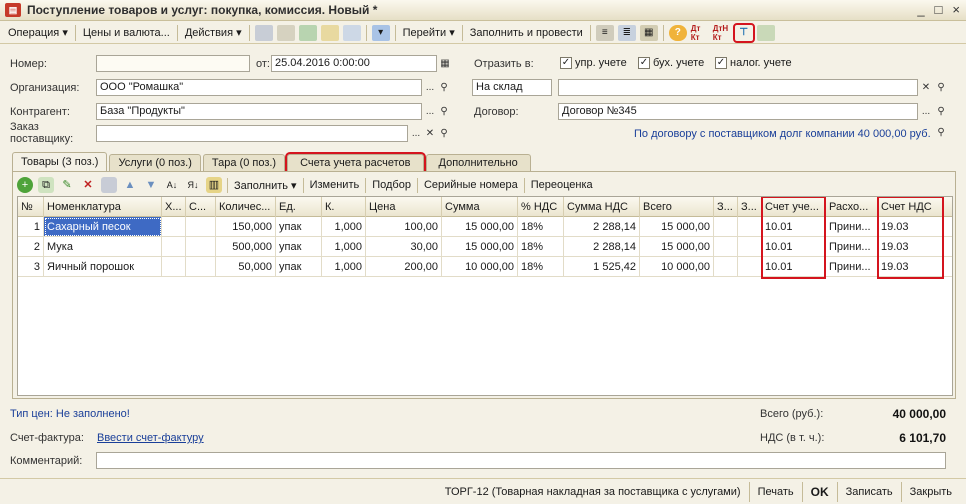  What do you see at coordinates (380, 32) in the screenshot?
I see `enter-based-icon: ▾` at bounding box center [380, 32].